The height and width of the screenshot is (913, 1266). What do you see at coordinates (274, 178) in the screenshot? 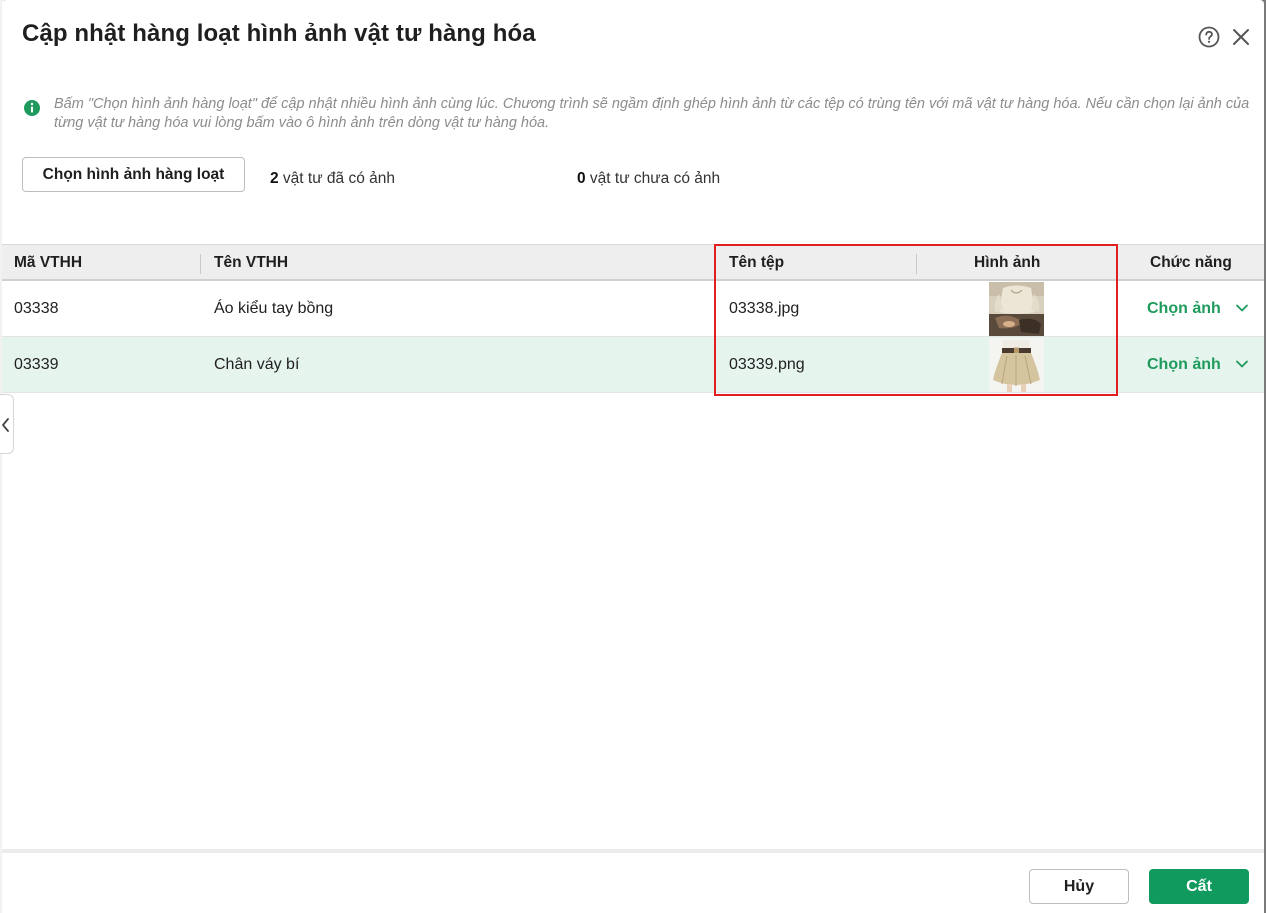
I see `with-image-count: 2` at bounding box center [274, 178].